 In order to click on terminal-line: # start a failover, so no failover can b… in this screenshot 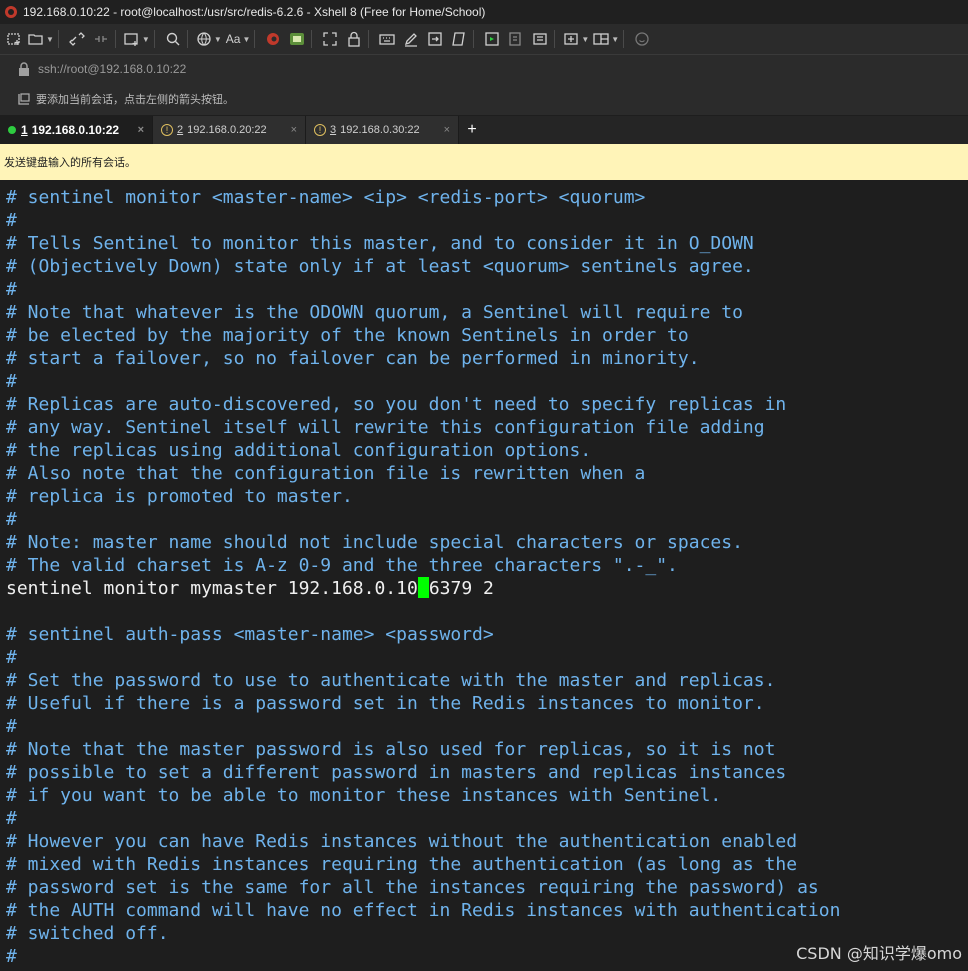, I will do `click(353, 358)`.